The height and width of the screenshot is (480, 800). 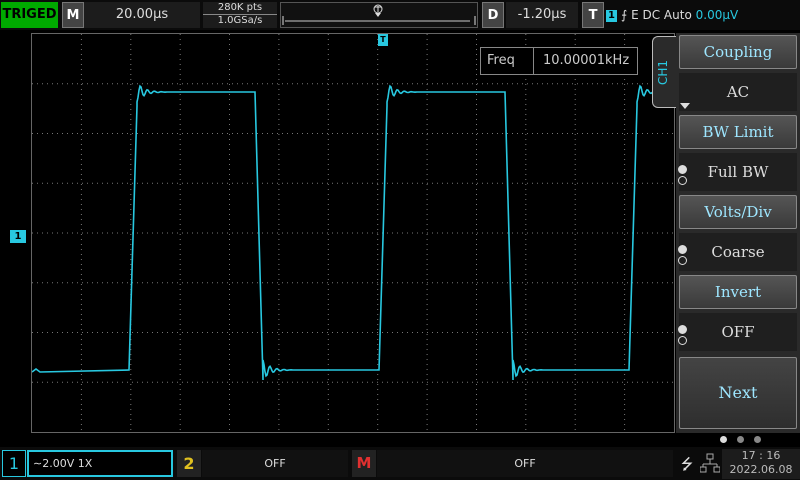 I want to click on rising-edge-icon: ⨍, so click(x=624, y=15).